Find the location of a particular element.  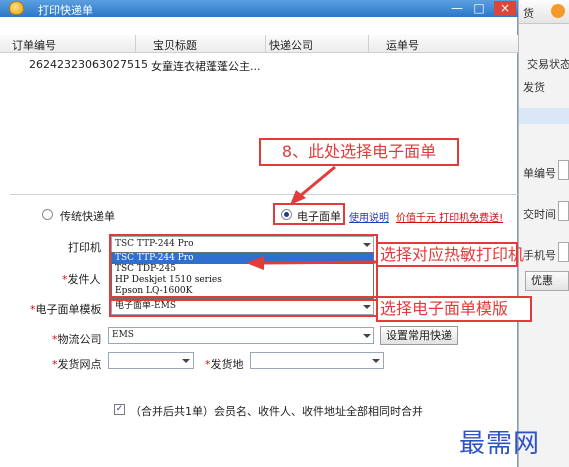

watermark-logo: 最需网 is located at coordinates (500, 444).